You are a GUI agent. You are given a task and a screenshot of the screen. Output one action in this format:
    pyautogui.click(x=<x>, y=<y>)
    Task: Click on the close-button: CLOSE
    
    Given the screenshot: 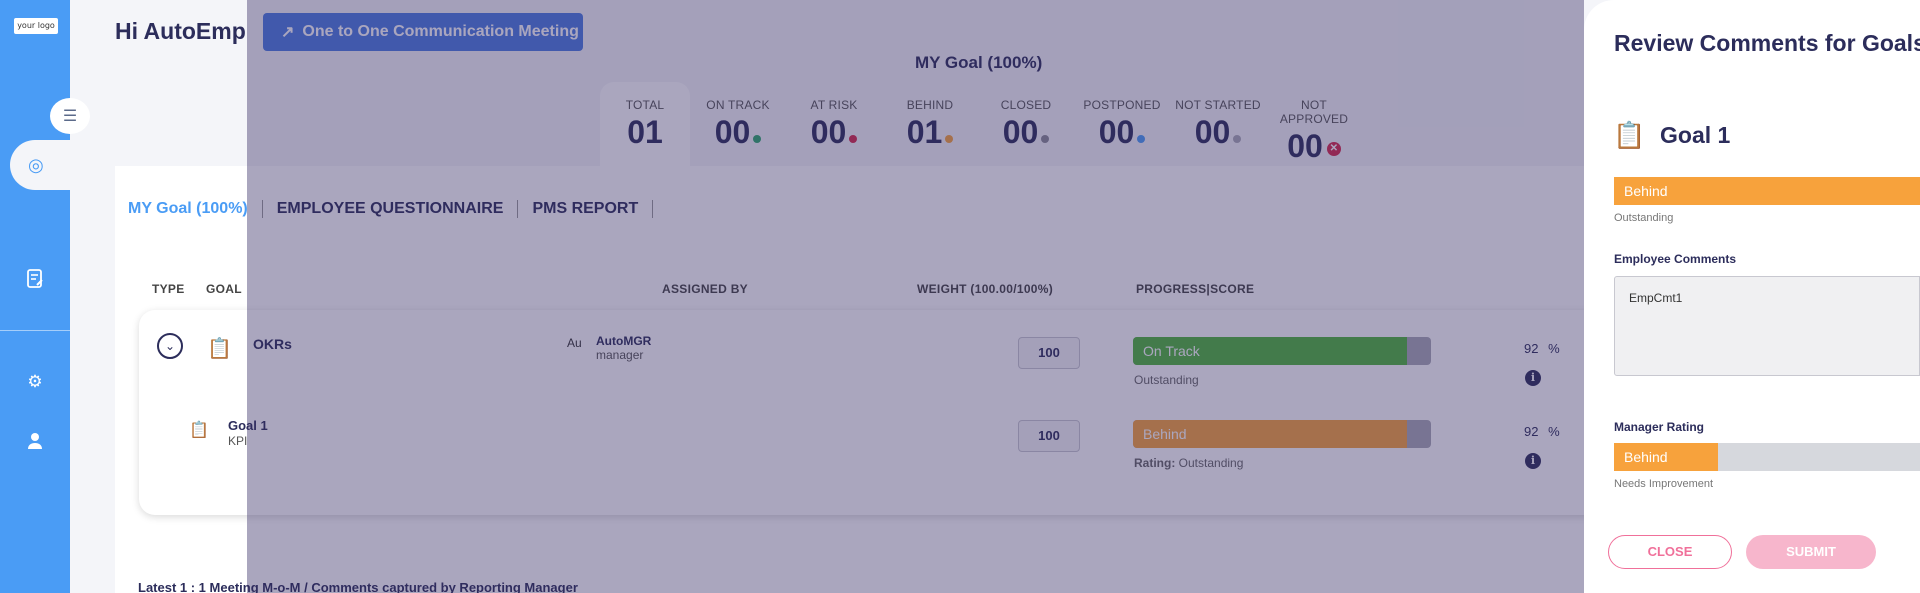 What is the action you would take?
    pyautogui.click(x=1670, y=552)
    